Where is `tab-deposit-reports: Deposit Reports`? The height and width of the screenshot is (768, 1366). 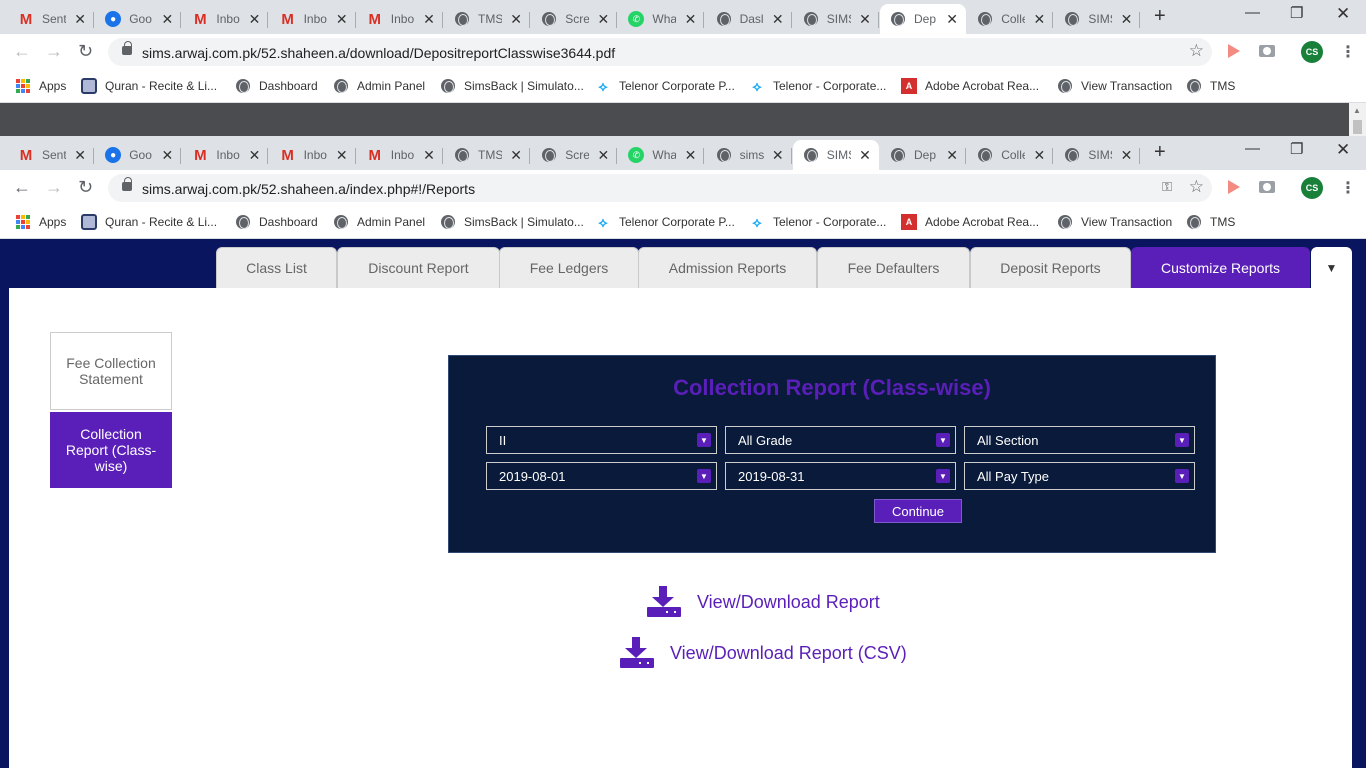
tab-deposit-reports: Deposit Reports is located at coordinates (1050, 267).